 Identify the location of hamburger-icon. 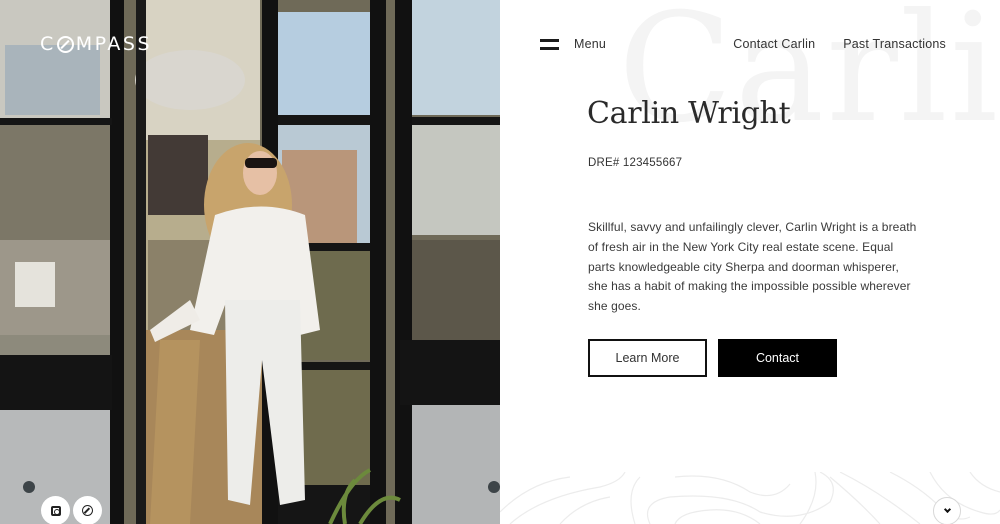
(549, 44).